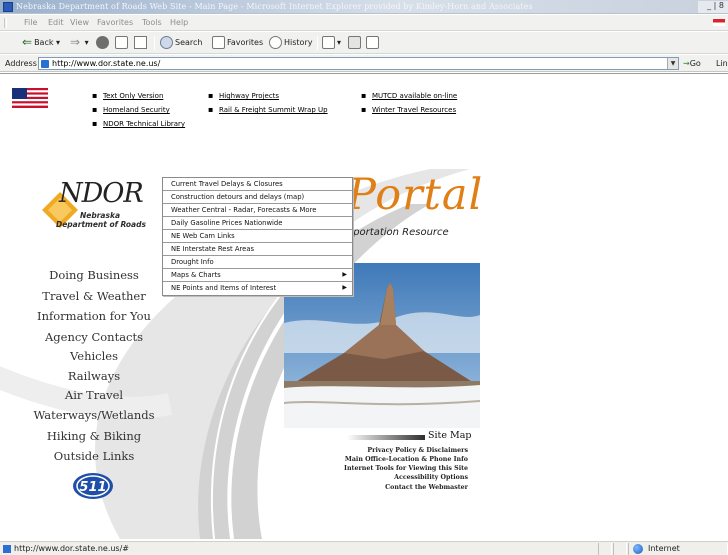 This screenshot has height=555, width=728. Describe the element at coordinates (94, 316) in the screenshot. I see `nav-information: Information for You` at that location.